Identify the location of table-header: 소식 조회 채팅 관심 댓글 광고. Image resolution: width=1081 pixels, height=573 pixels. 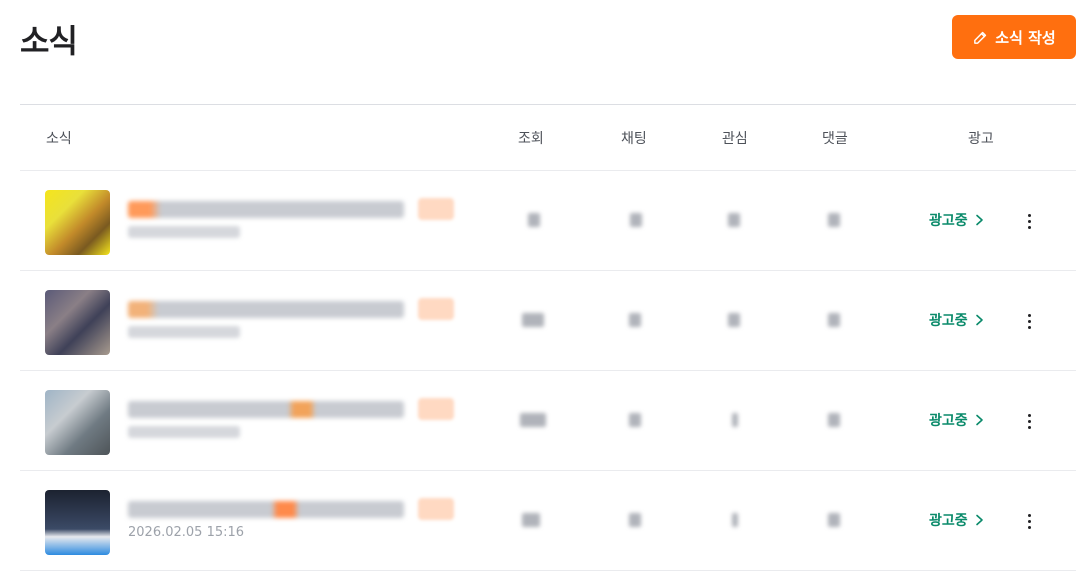
(548, 137).